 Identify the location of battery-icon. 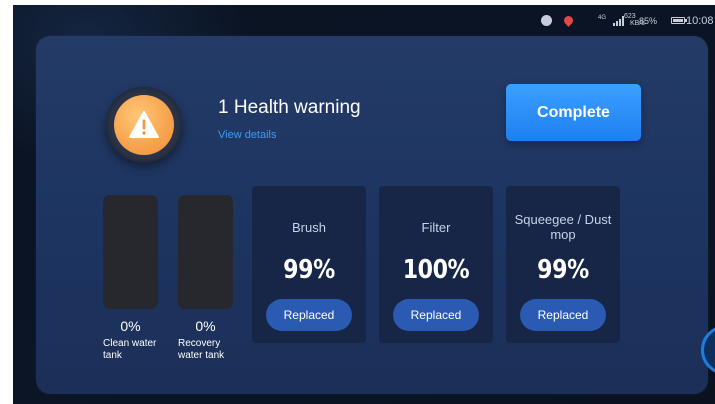
(678, 20).